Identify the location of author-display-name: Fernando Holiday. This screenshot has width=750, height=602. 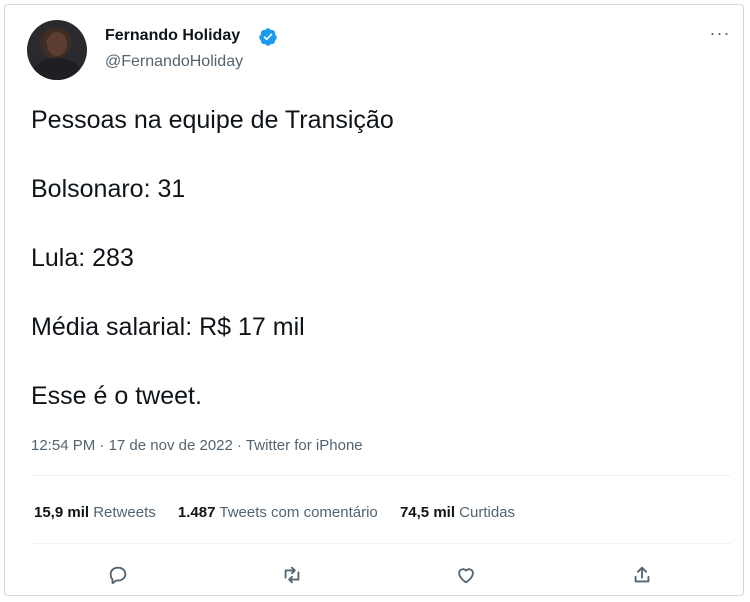
(172, 36).